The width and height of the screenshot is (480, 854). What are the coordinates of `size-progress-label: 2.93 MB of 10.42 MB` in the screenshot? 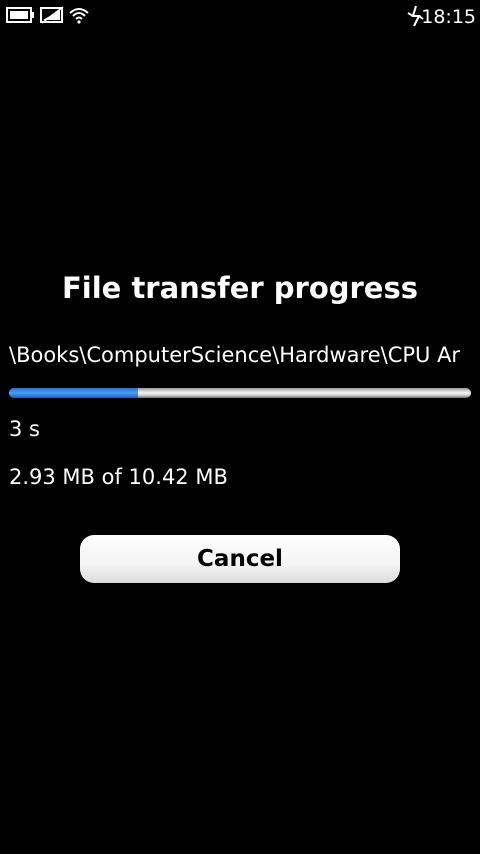 It's located at (118, 477).